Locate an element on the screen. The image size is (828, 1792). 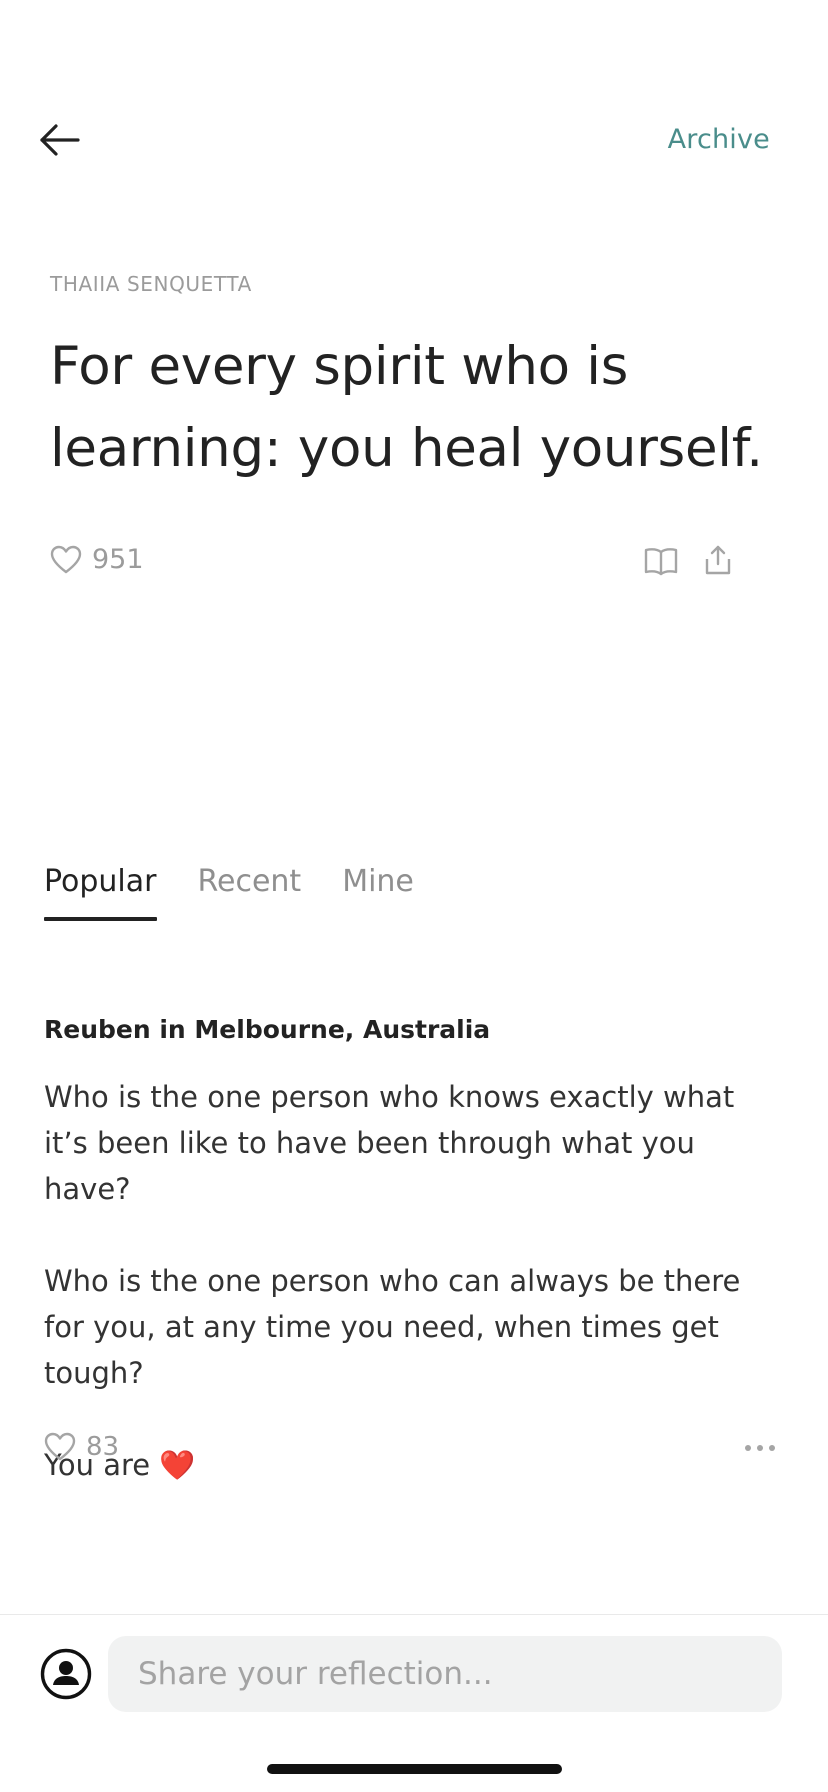
back-button is located at coordinates (60, 140).